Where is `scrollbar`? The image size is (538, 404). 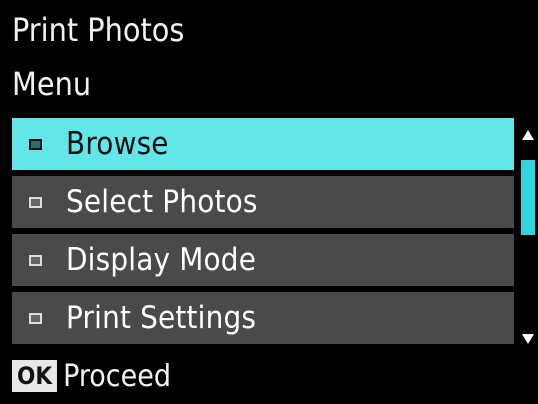 scrollbar is located at coordinates (528, 233).